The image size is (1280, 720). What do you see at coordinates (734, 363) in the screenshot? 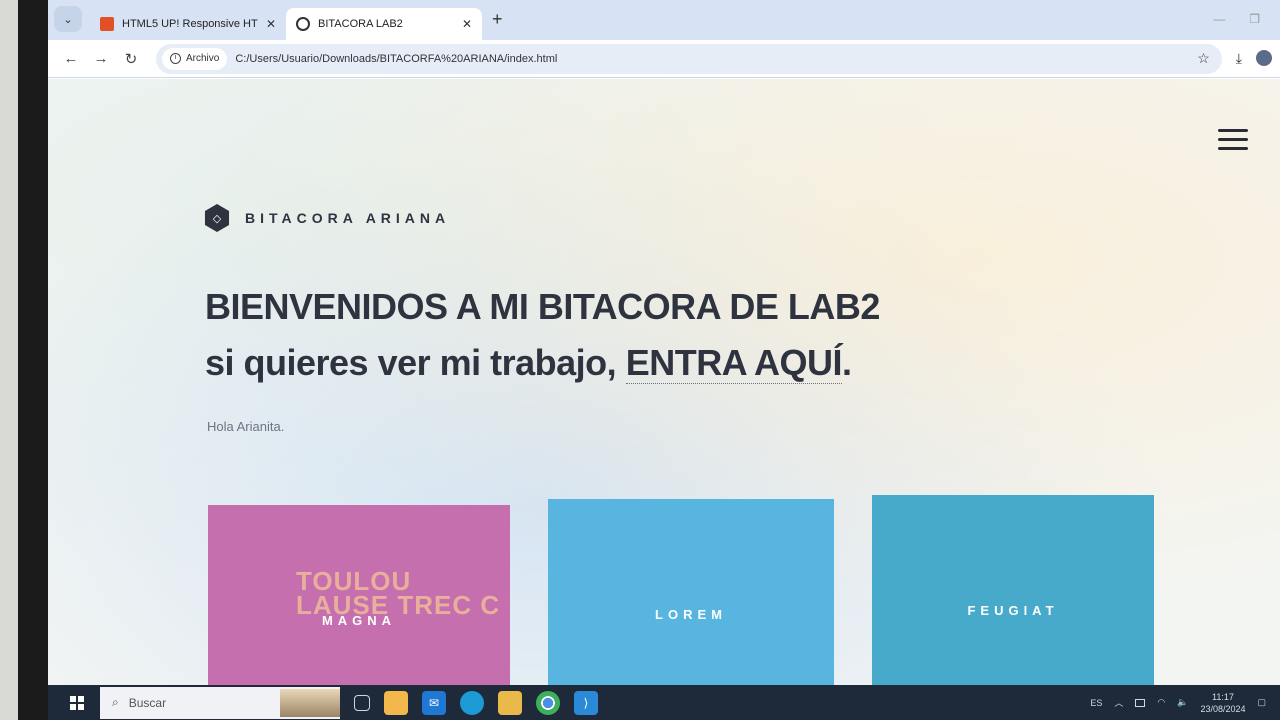
I see `entra-aqui-link: ENTRA AQUÍ` at bounding box center [734, 363].